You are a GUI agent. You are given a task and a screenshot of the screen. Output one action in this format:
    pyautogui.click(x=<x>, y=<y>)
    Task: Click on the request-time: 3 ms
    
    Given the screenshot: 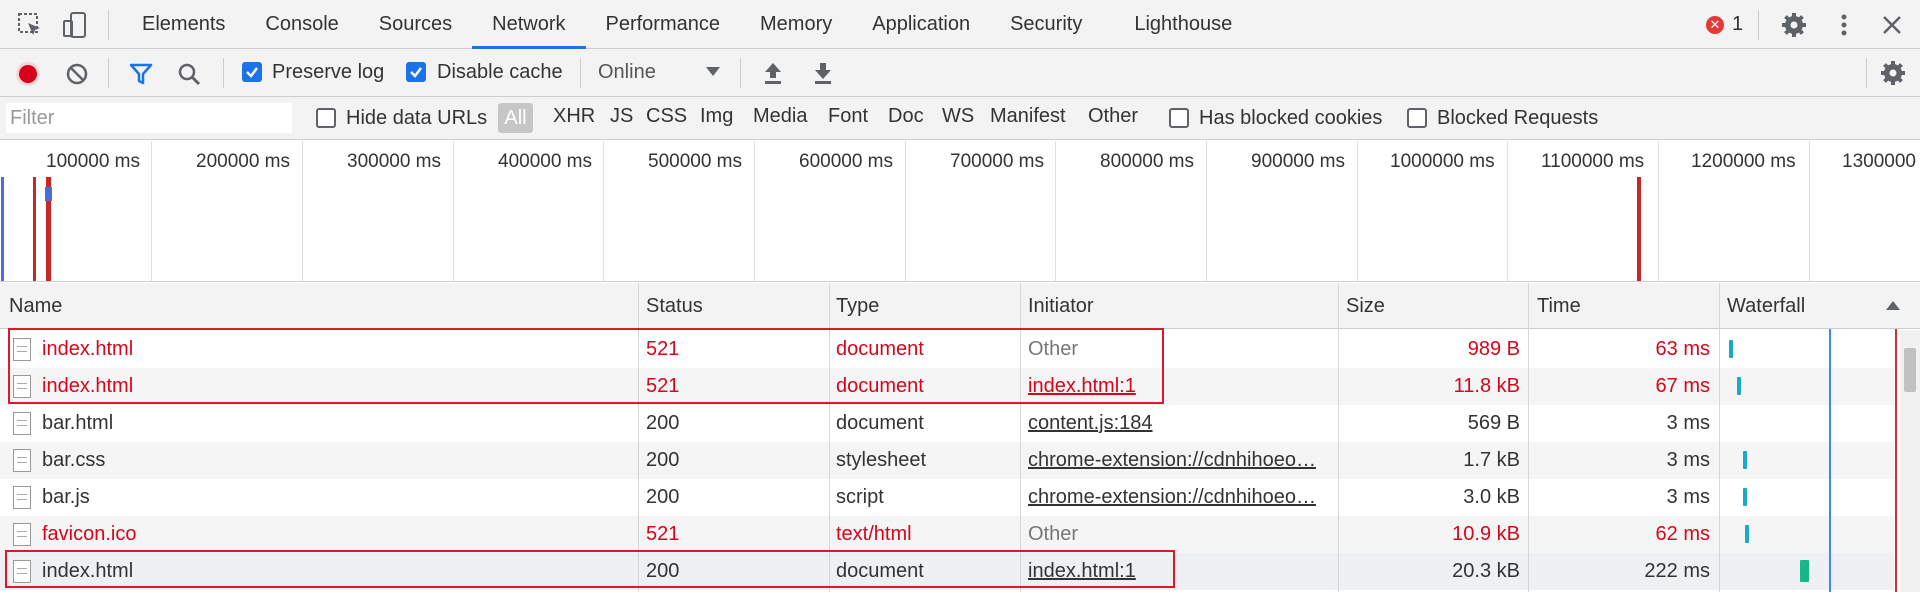 What is the action you would take?
    pyautogui.click(x=1688, y=497)
    